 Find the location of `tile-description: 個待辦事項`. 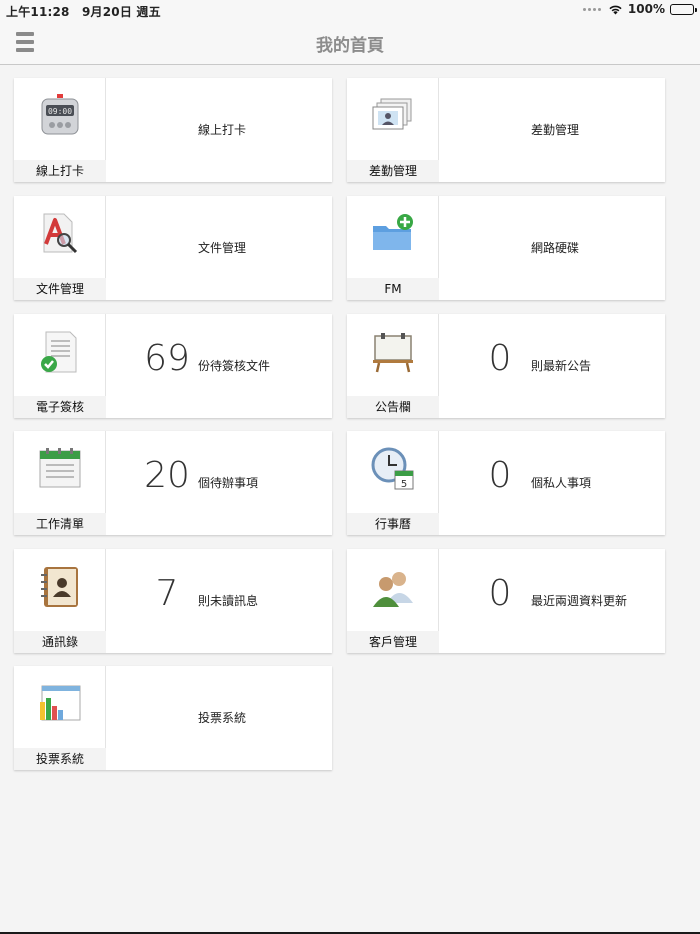

tile-description: 個待辦事項 is located at coordinates (228, 483).